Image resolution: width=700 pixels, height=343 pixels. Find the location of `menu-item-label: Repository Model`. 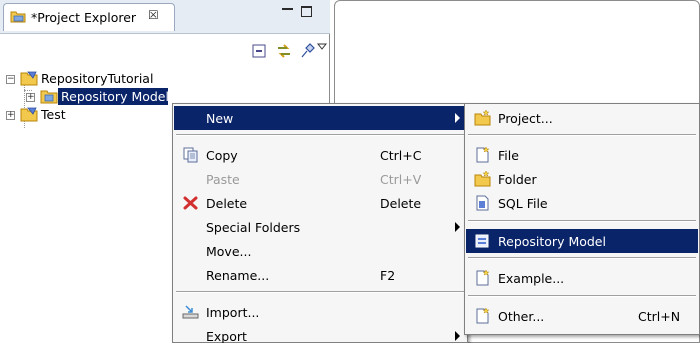

menu-item-label: Repository Model is located at coordinates (552, 241).